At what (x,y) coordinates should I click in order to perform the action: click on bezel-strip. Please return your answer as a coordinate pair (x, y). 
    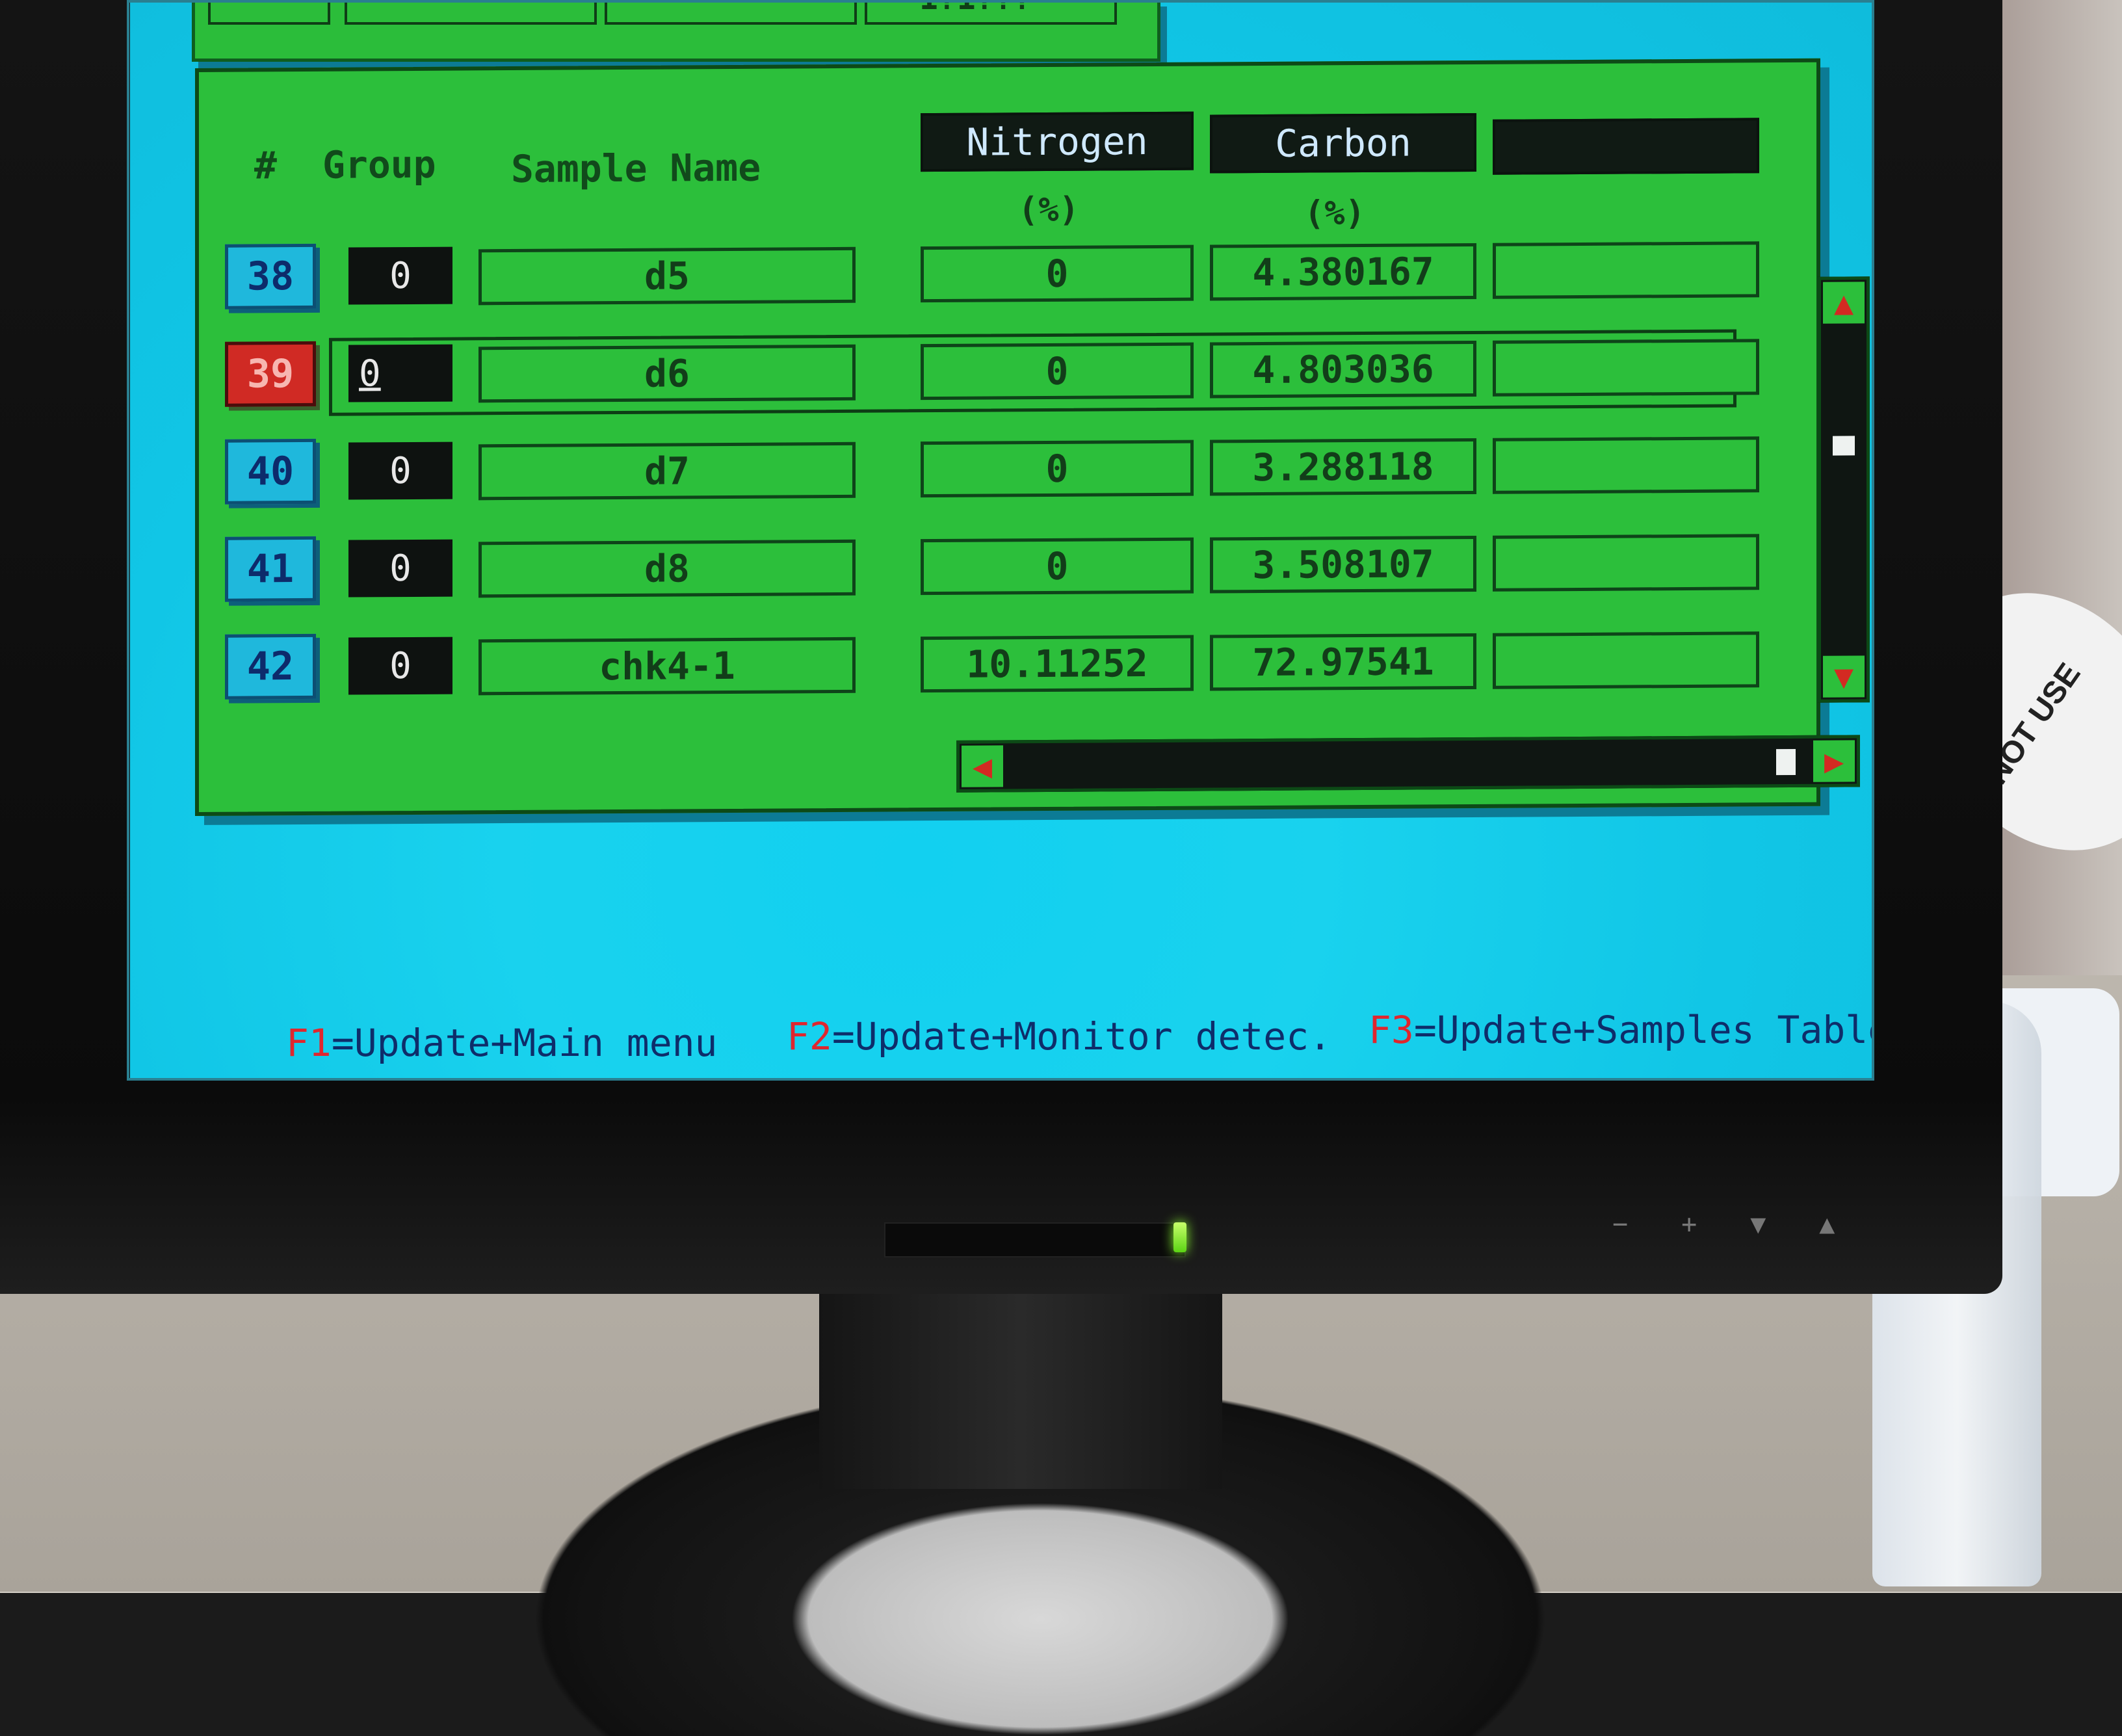
    Looking at the image, I should click on (1035, 1239).